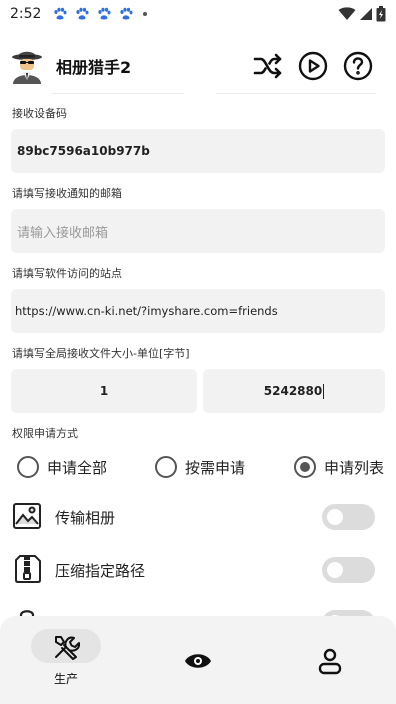 This screenshot has width=396, height=704. I want to click on nav-item-profile, so click(330, 660).